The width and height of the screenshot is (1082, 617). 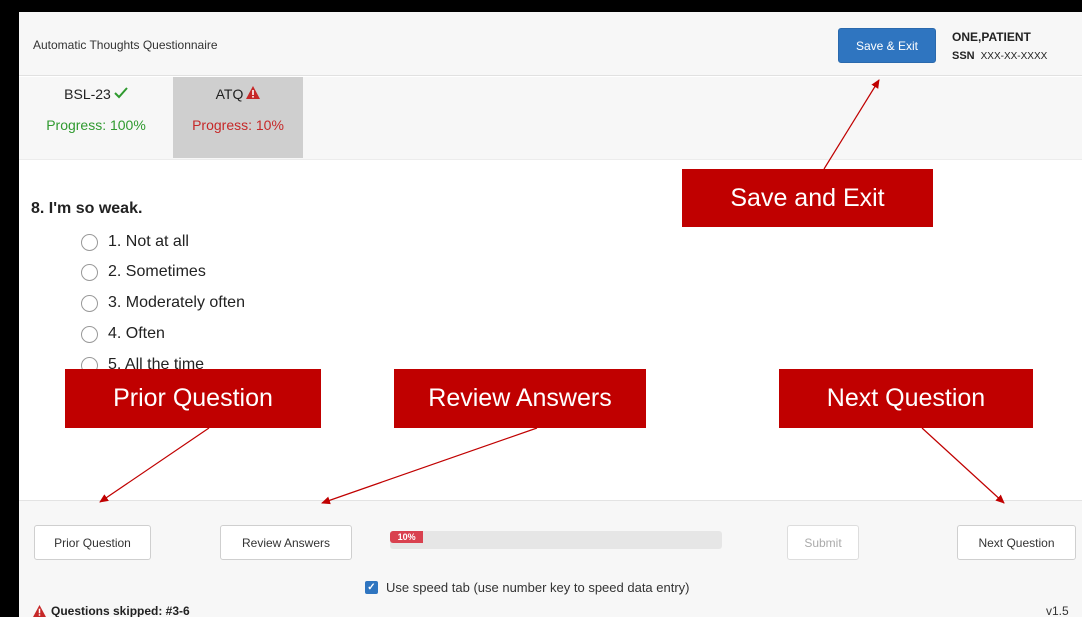 What do you see at coordinates (556, 540) in the screenshot?
I see `progress-bar: 10%` at bounding box center [556, 540].